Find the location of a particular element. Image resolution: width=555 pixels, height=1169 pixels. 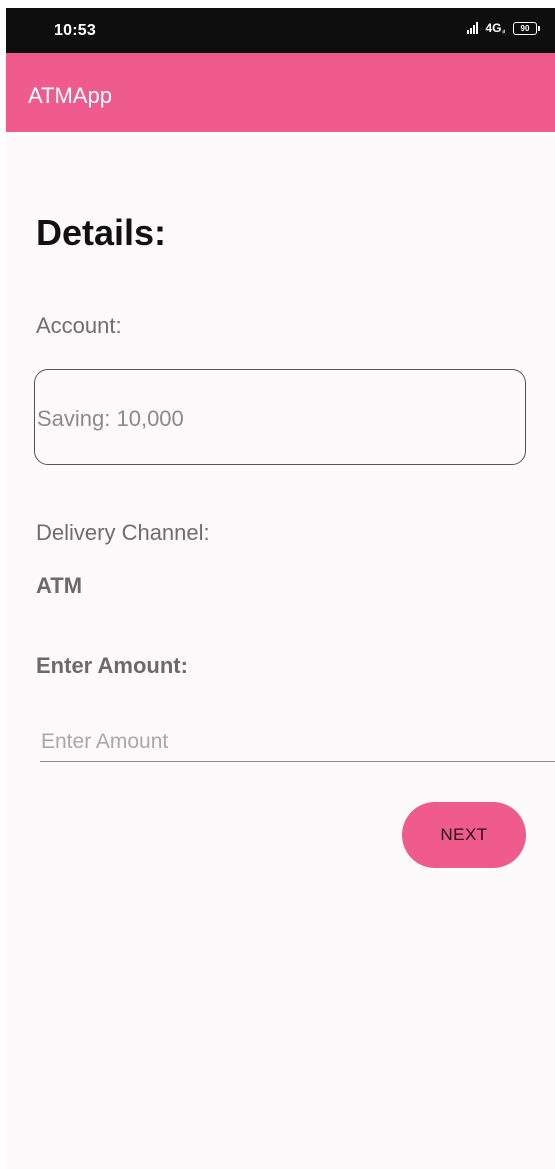

signal-icon is located at coordinates (473, 28).